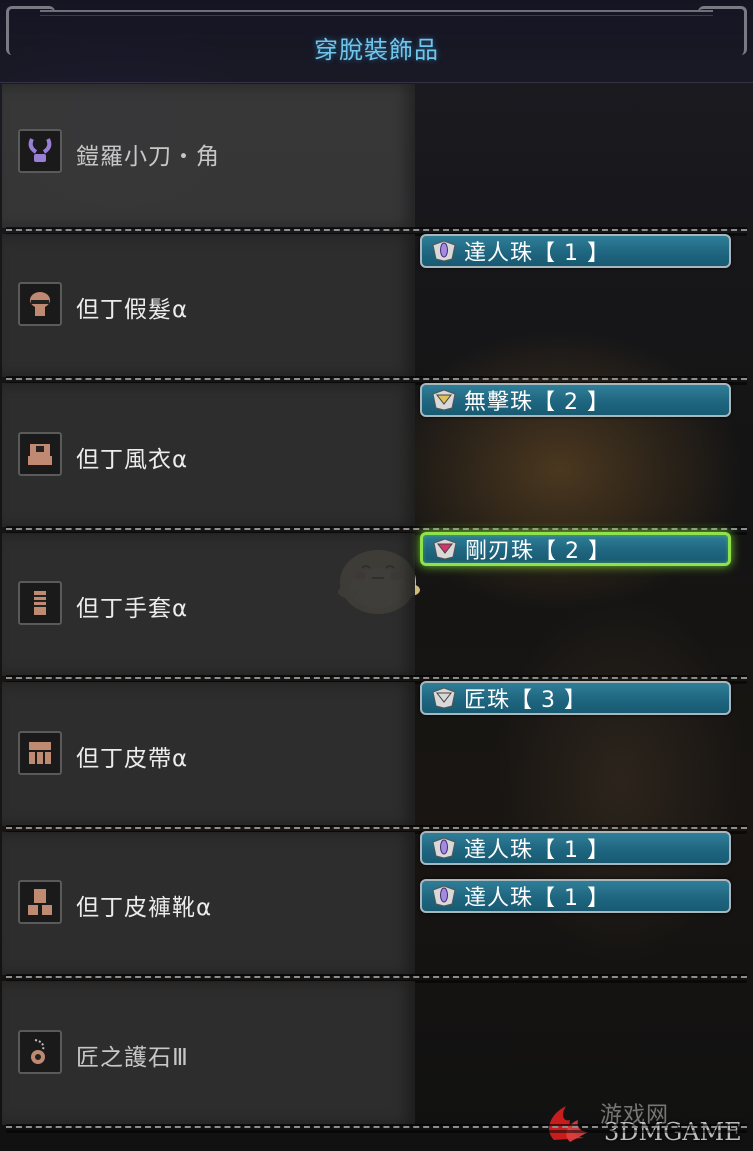 This screenshot has width=753, height=1151. Describe the element at coordinates (132, 758) in the screenshot. I see `equipment-name: 但丁皮帶α` at that location.